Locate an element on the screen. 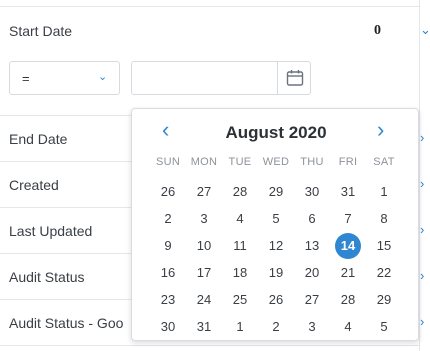 This screenshot has height=351, width=430. day-number: 25 is located at coordinates (240, 299).